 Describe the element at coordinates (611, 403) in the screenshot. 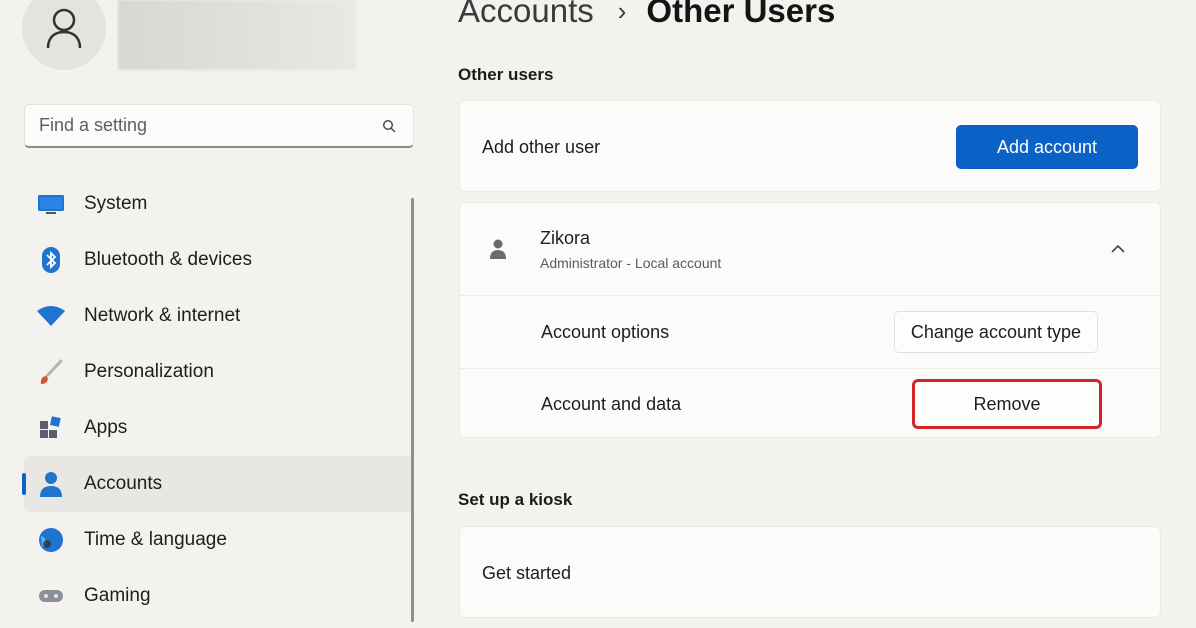

I see `account-data-label: Account and data` at that location.